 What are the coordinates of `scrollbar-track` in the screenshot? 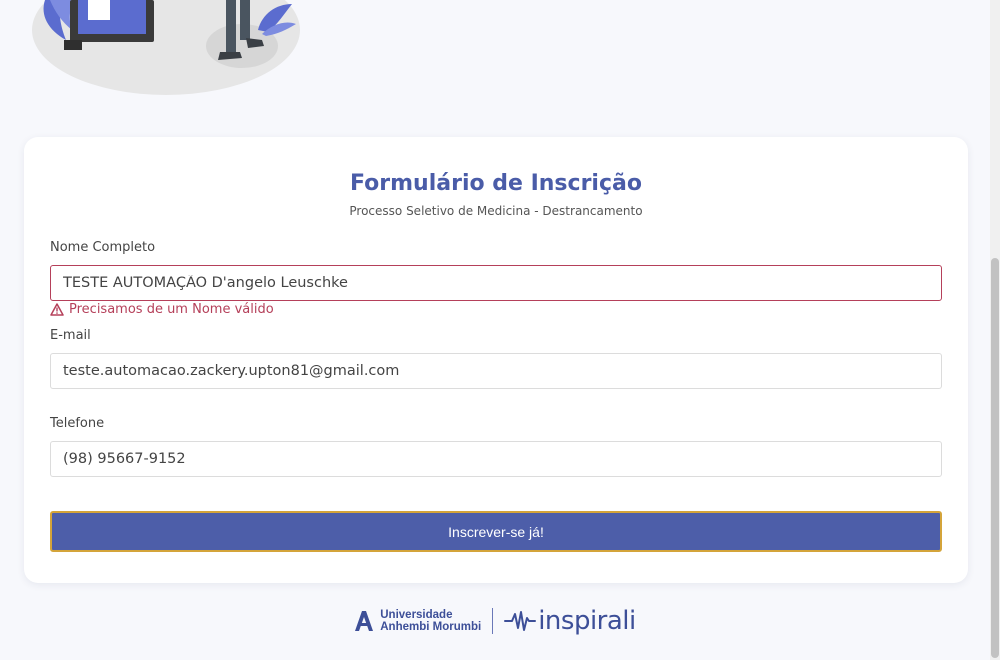 It's located at (995, 330).